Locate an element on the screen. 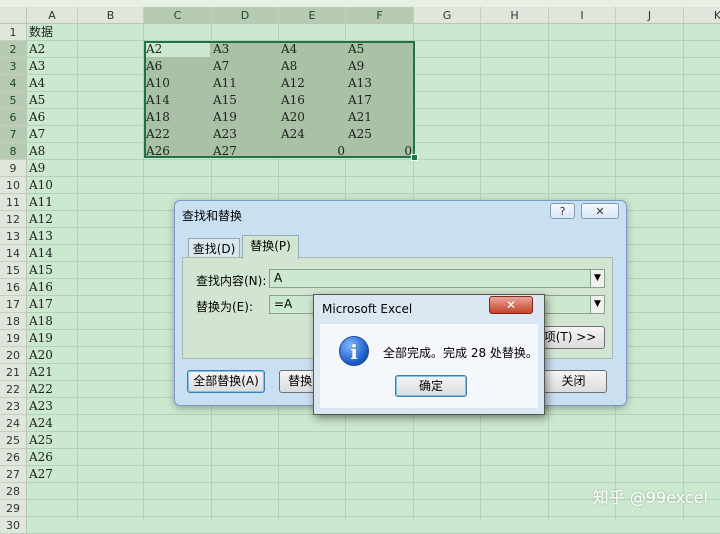 The width and height of the screenshot is (720, 534). range-cell: A9 is located at coordinates (356, 66).